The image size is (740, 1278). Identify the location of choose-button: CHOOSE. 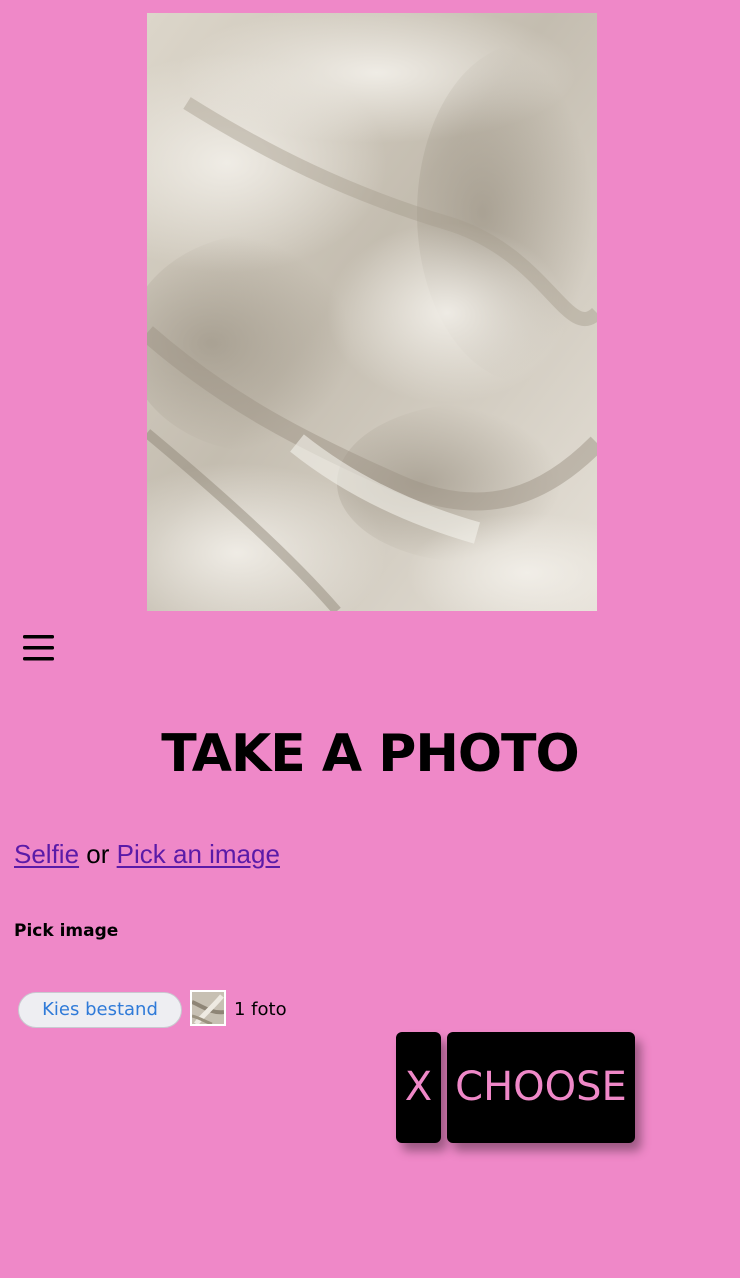
(541, 1087).